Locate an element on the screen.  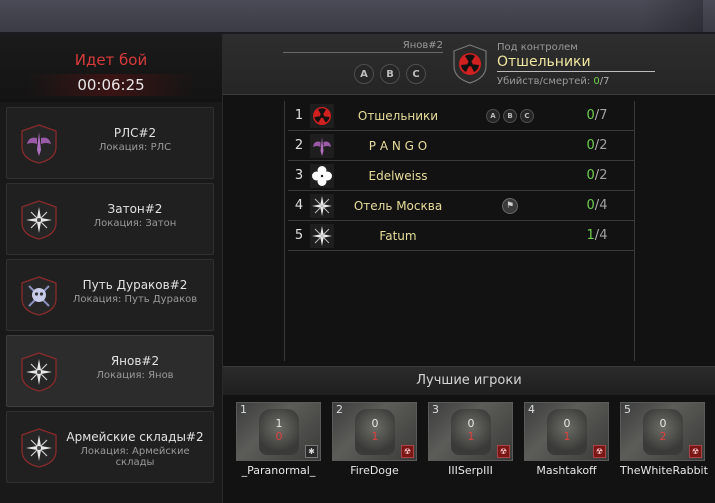
battle-timer-box: Идет бой 00:06:25 is located at coordinates (111, 68).